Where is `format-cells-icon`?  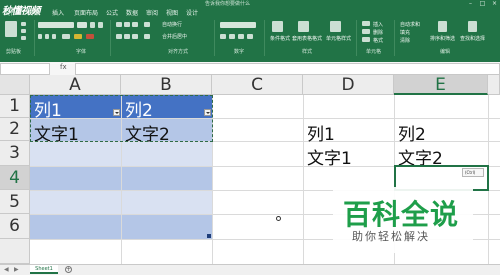 format-cells-icon is located at coordinates (366, 39).